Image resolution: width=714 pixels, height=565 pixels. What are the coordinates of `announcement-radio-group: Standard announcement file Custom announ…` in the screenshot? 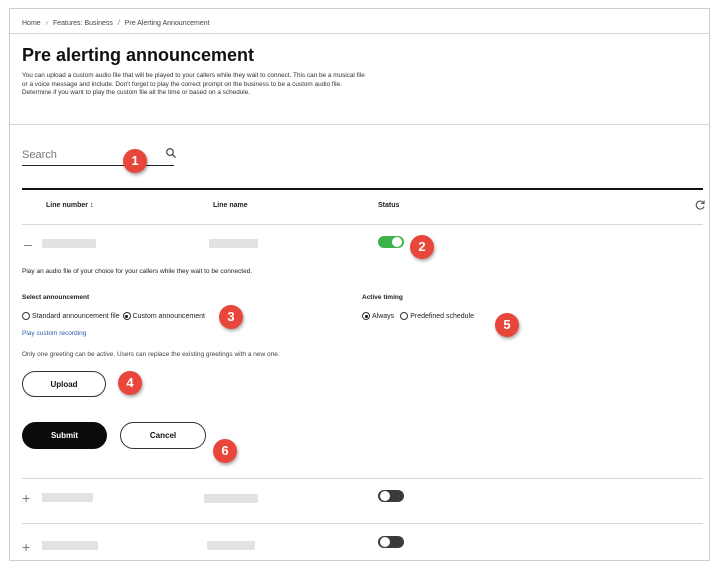 It's located at (113, 316).